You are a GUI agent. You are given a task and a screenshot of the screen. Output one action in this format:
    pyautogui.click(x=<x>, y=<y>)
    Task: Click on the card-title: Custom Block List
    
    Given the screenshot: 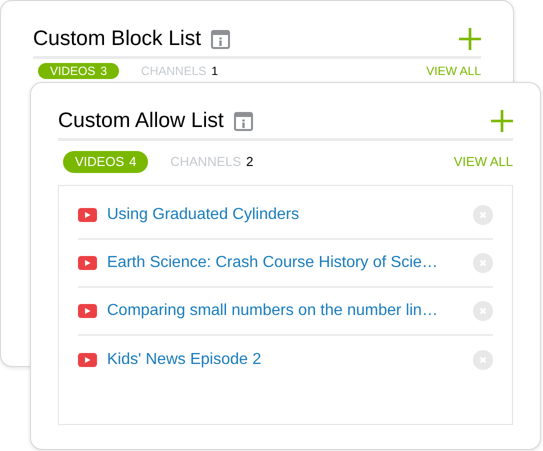 What is the action you would take?
    pyautogui.click(x=117, y=39)
    